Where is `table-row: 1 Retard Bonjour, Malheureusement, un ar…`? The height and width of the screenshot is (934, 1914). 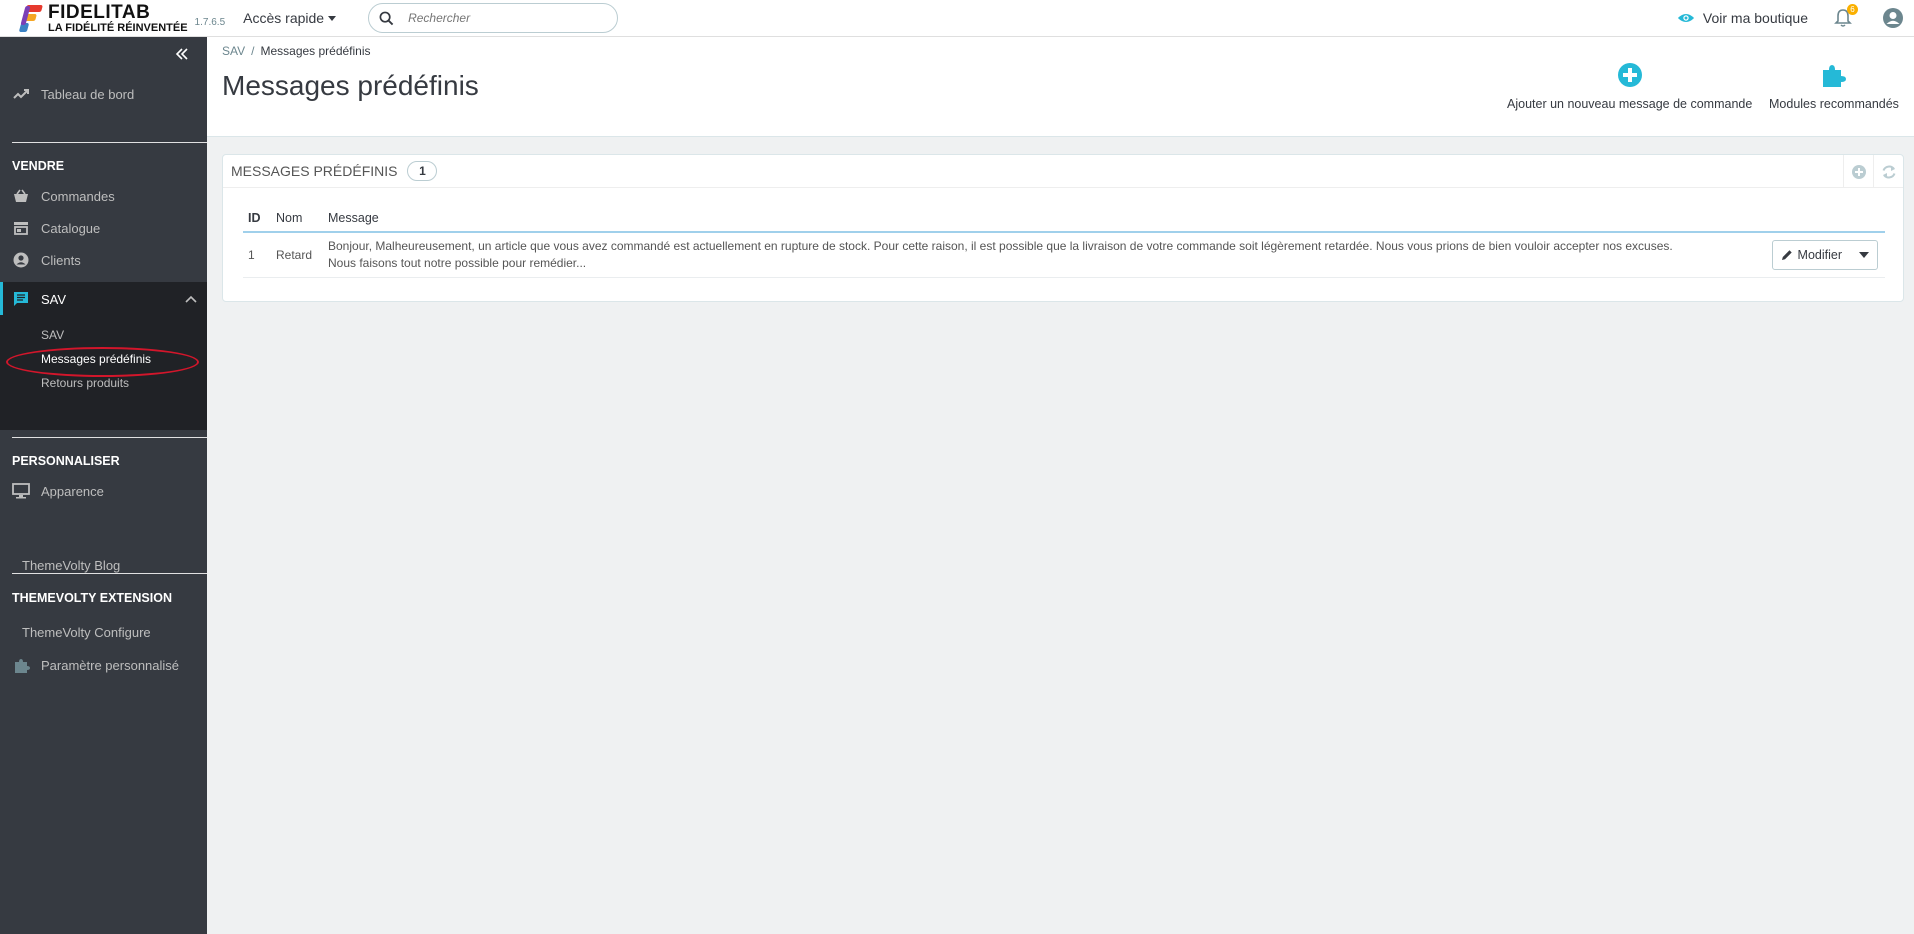
table-row: 1 Retard Bonjour, Malheureusement, un ar… is located at coordinates (1064, 255).